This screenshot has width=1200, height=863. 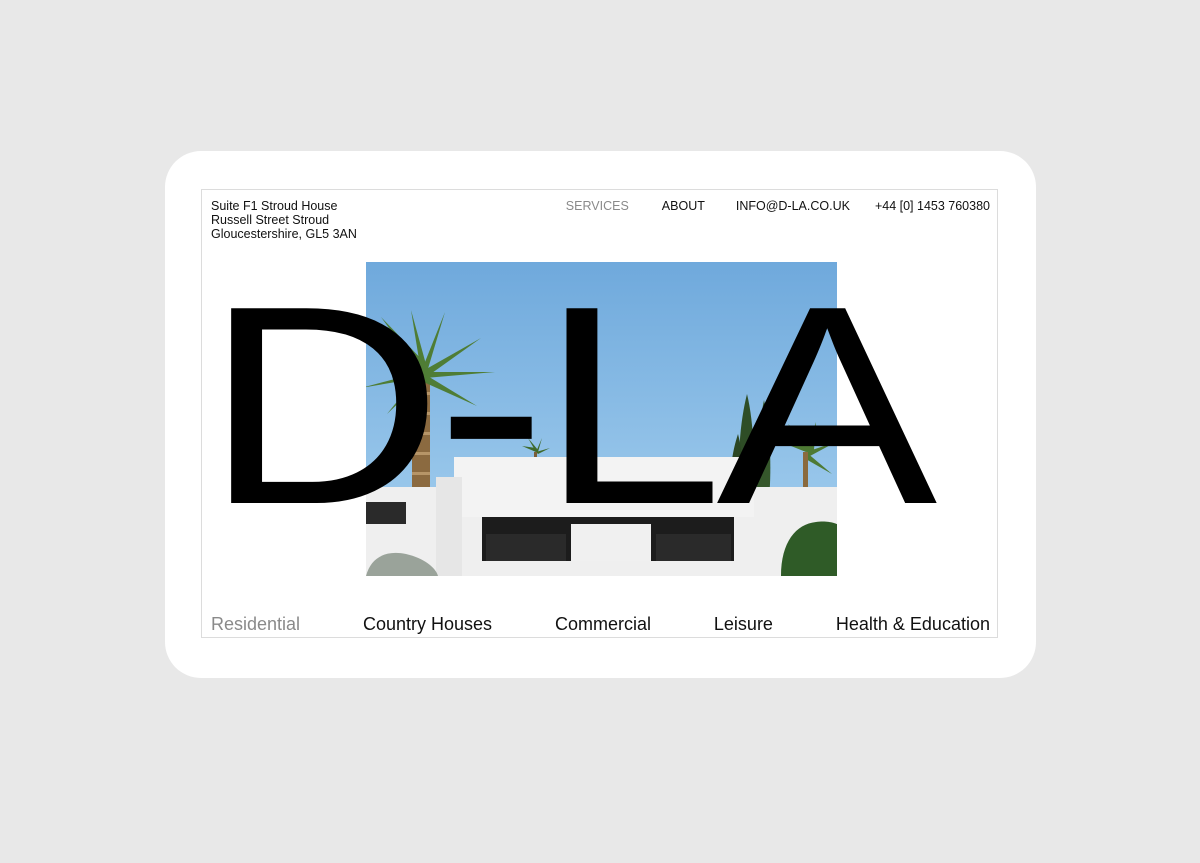 What do you see at coordinates (427, 624) in the screenshot?
I see `category-country-houses: Country Houses` at bounding box center [427, 624].